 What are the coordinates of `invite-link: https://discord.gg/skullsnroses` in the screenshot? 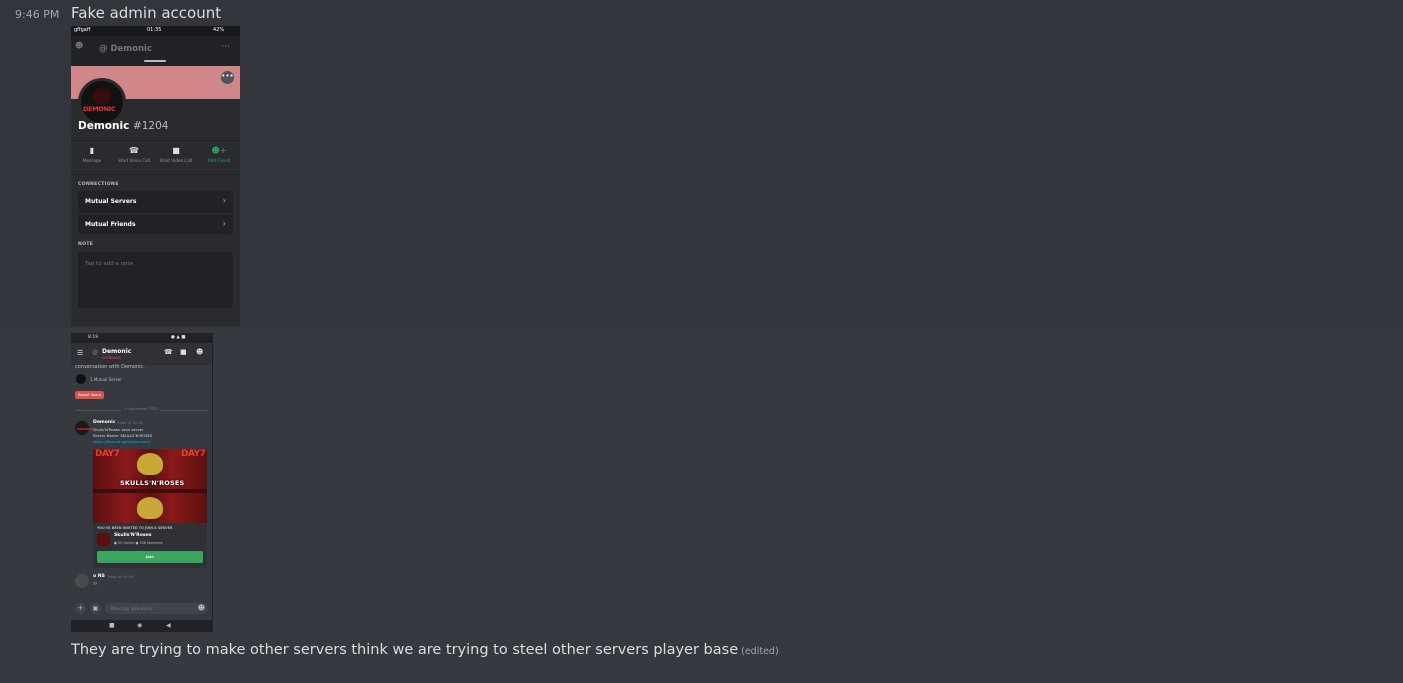 It's located at (122, 441).